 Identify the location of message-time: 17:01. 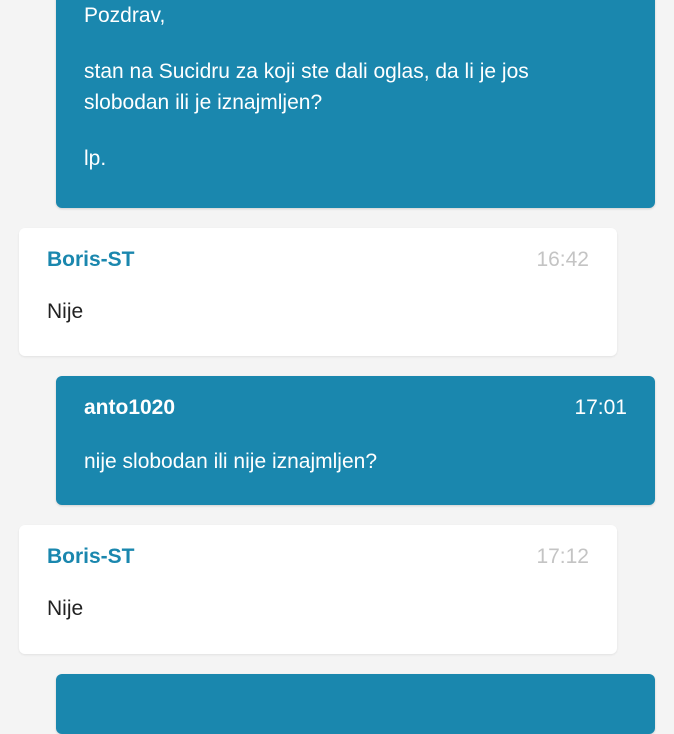
(600, 407).